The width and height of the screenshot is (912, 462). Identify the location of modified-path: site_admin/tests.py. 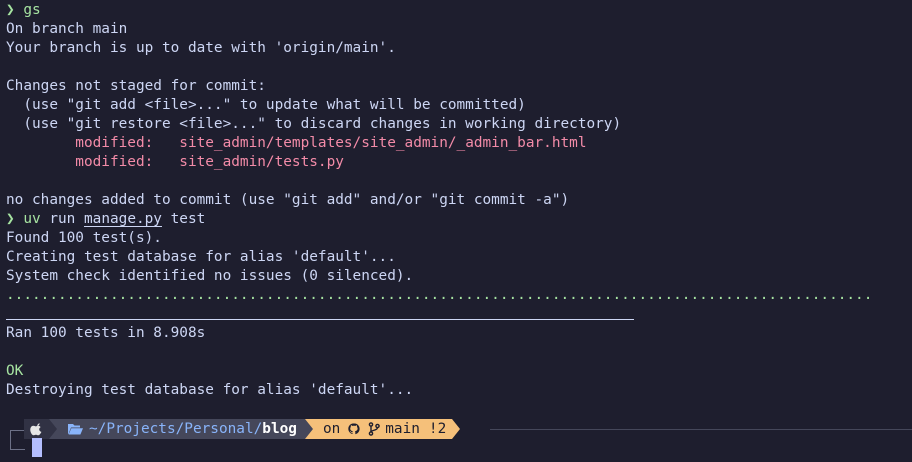
(261, 162).